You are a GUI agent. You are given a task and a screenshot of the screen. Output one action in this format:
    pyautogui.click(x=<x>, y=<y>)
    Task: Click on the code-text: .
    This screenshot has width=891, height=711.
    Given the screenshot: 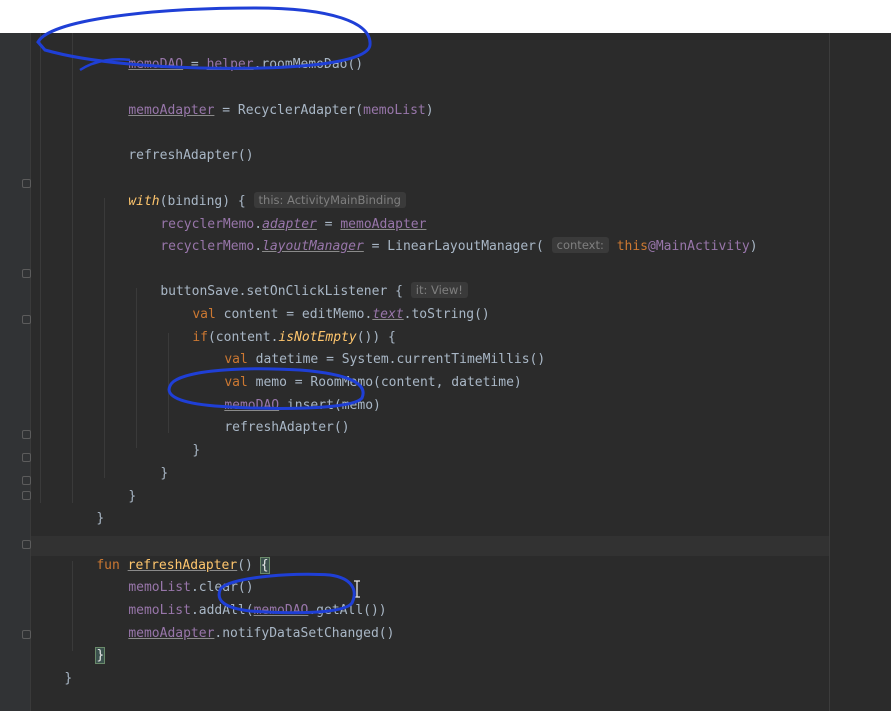 What is the action you would take?
    pyautogui.click(x=258, y=246)
    